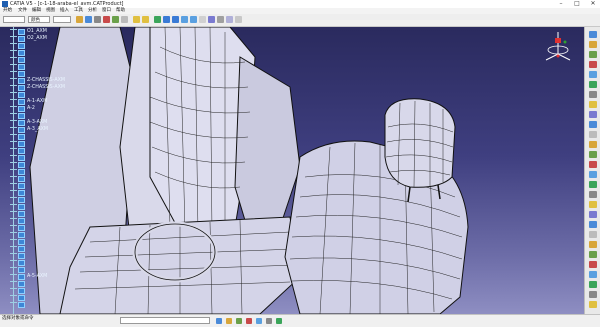 The width and height of the screenshot is (600, 327). I want to click on snap-icon, so click(593, 84).